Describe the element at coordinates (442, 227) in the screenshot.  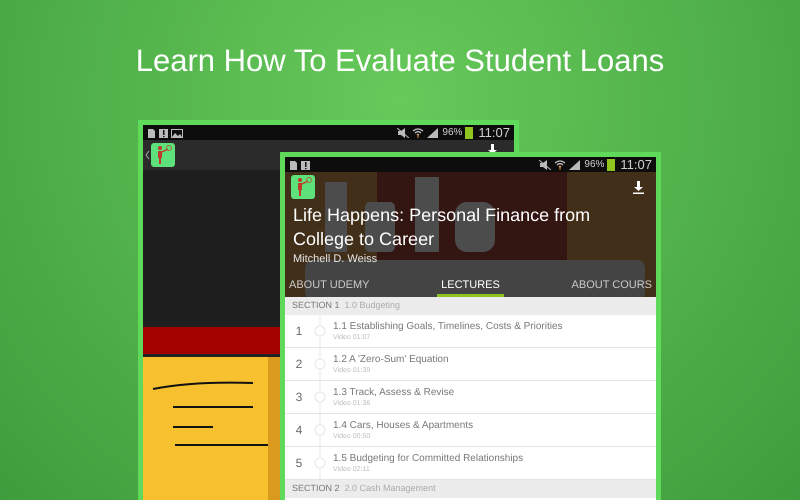
I see `course-title: Life Happens: Personal Finance from College to Career` at that location.